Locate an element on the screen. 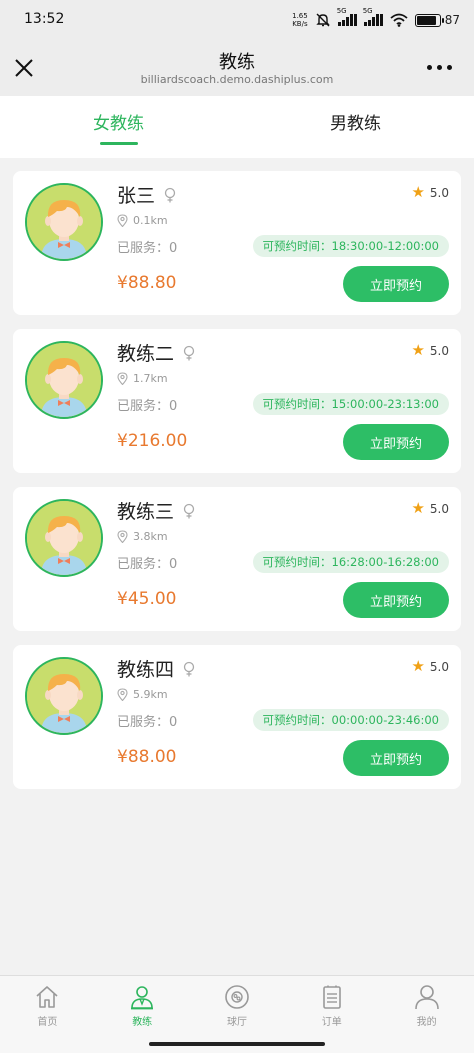 Image resolution: width=474 pixels, height=1053 pixels. coach-name: 教练二 is located at coordinates (146, 354).